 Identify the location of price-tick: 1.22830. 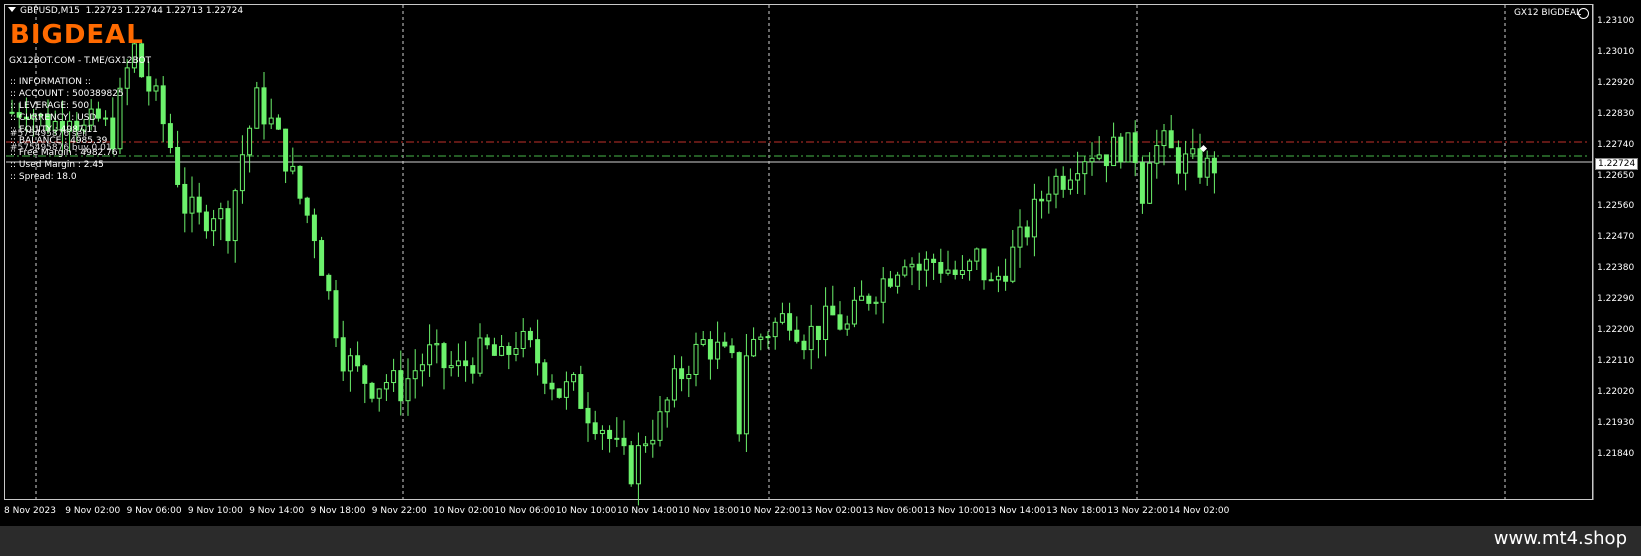
(1616, 113).